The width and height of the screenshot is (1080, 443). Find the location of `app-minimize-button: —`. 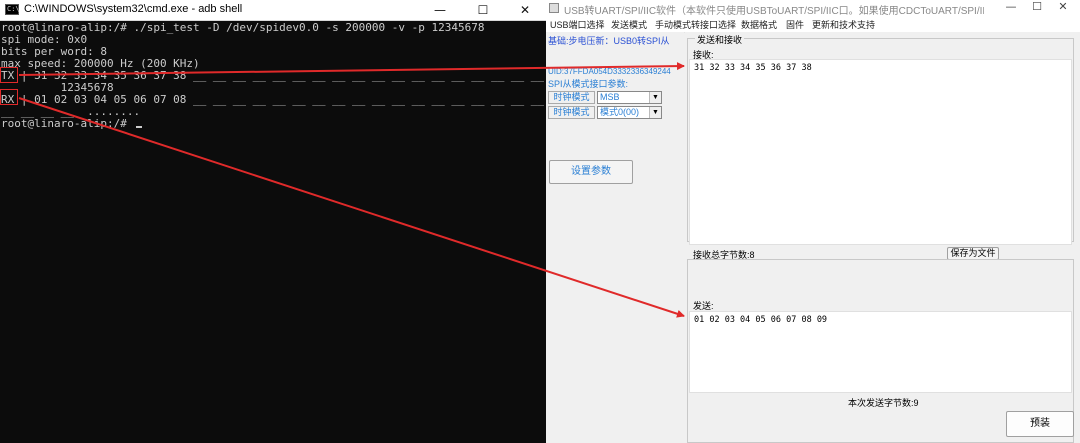

app-minimize-button: — is located at coordinates (1011, 6).